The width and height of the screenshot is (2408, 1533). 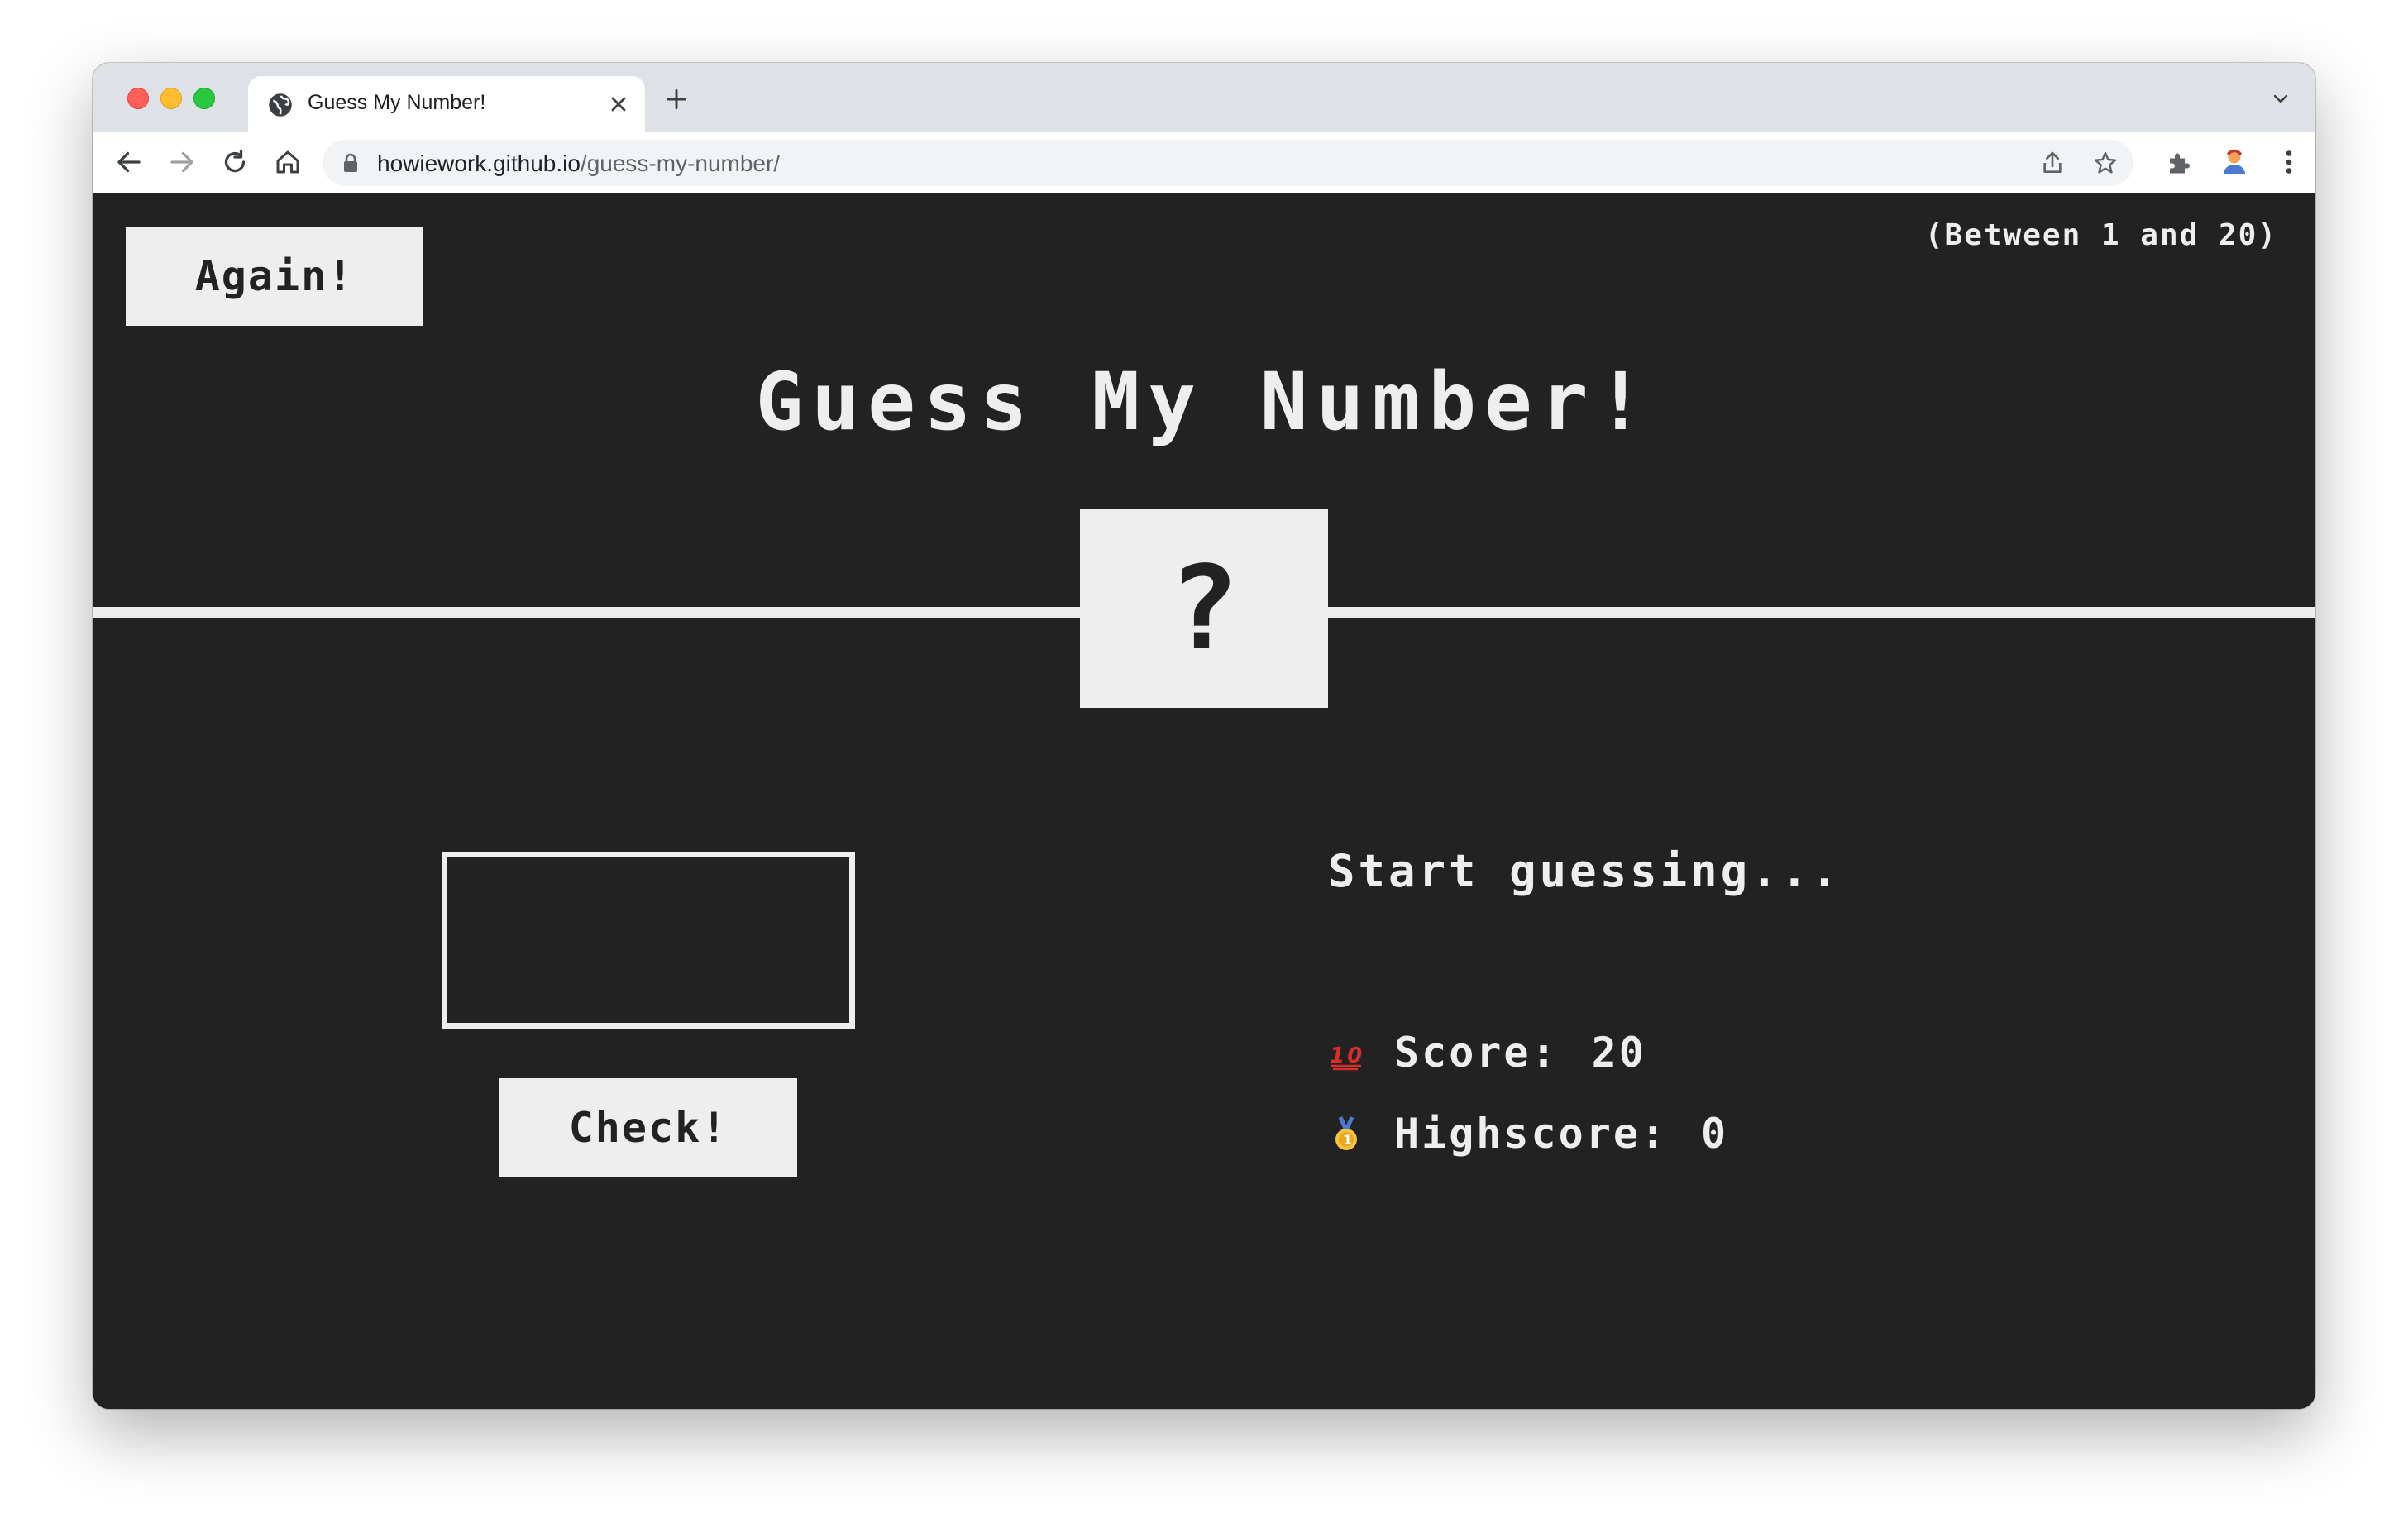 I want to click on check-button: Check!, so click(x=648, y=1127).